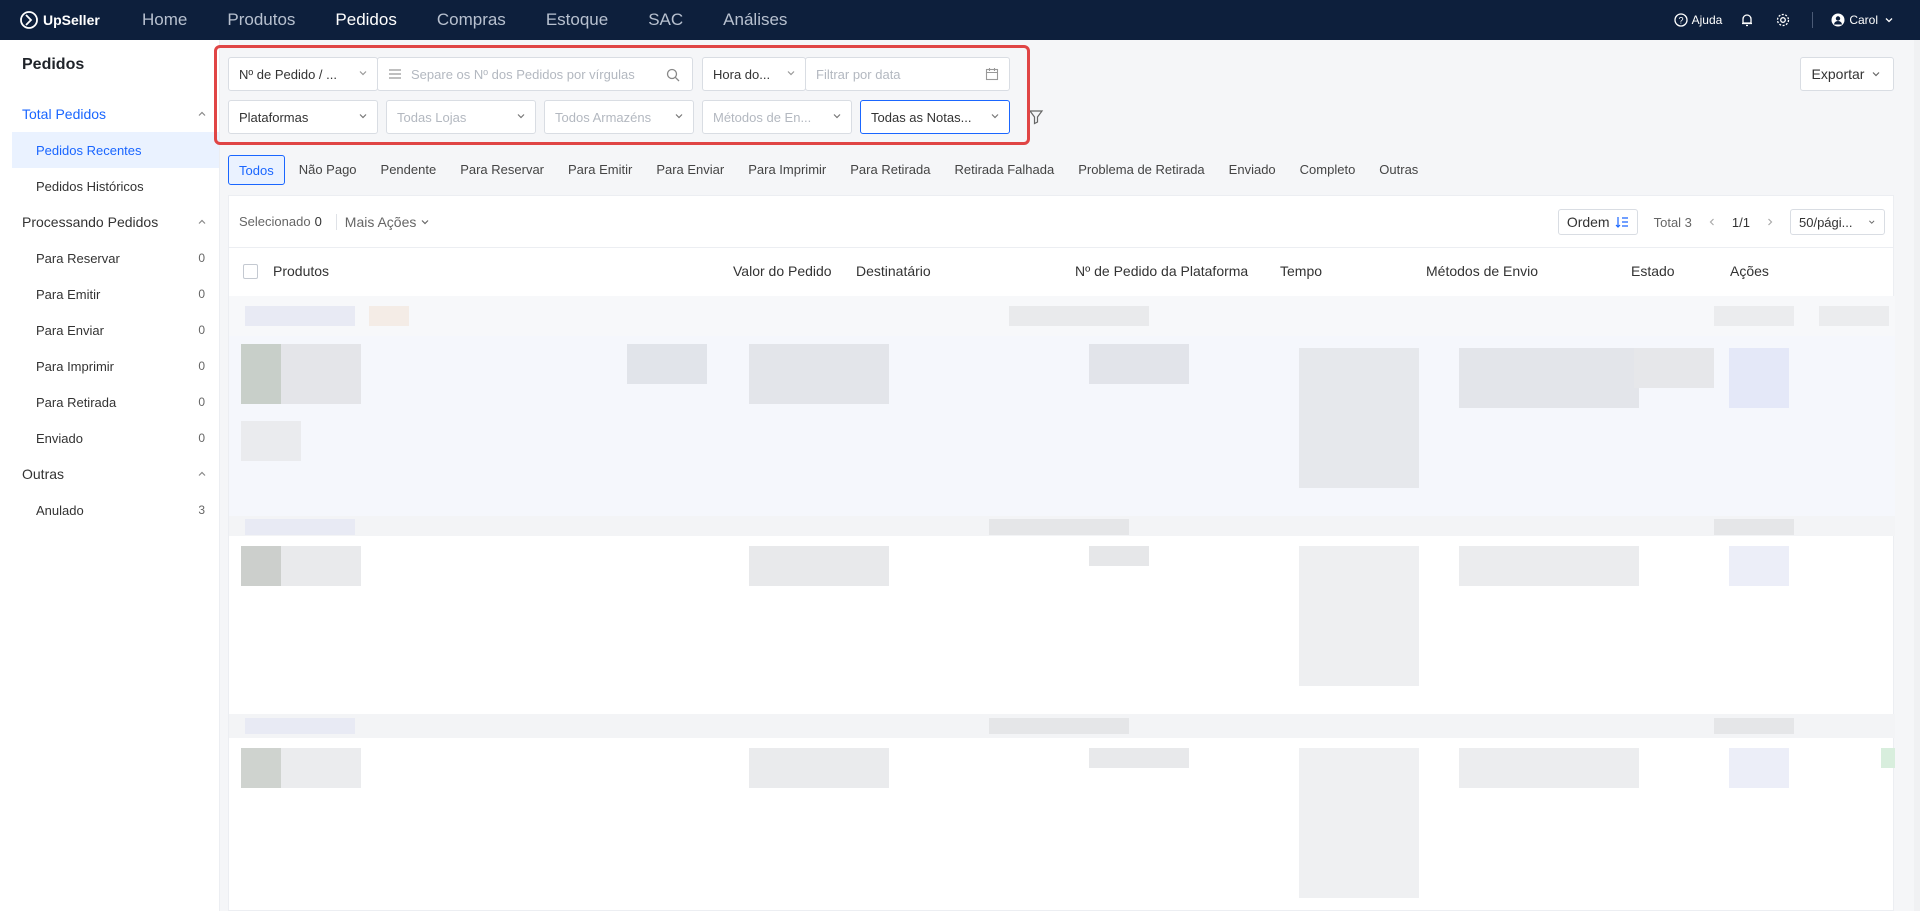 The image size is (1920, 911). I want to click on settings-button, so click(1785, 20).